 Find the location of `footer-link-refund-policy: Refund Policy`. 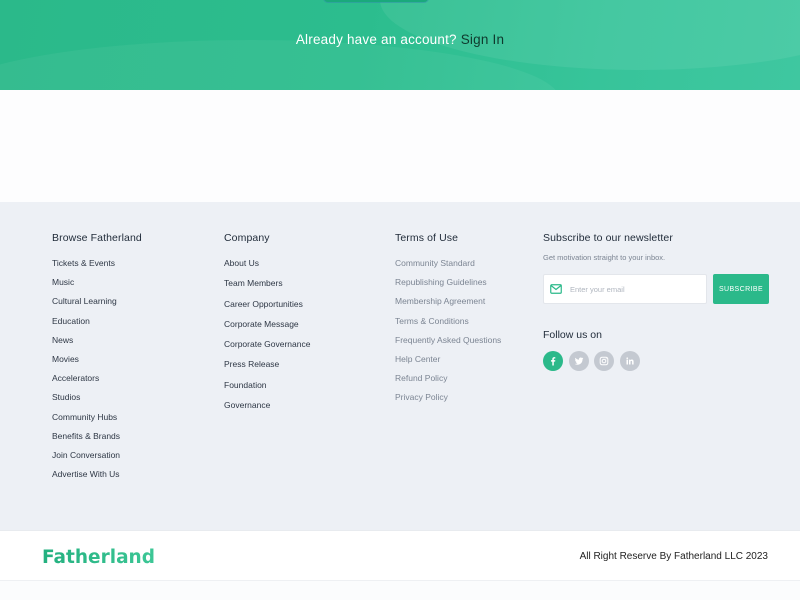

footer-link-refund-policy: Refund Policy is located at coordinates (448, 382).